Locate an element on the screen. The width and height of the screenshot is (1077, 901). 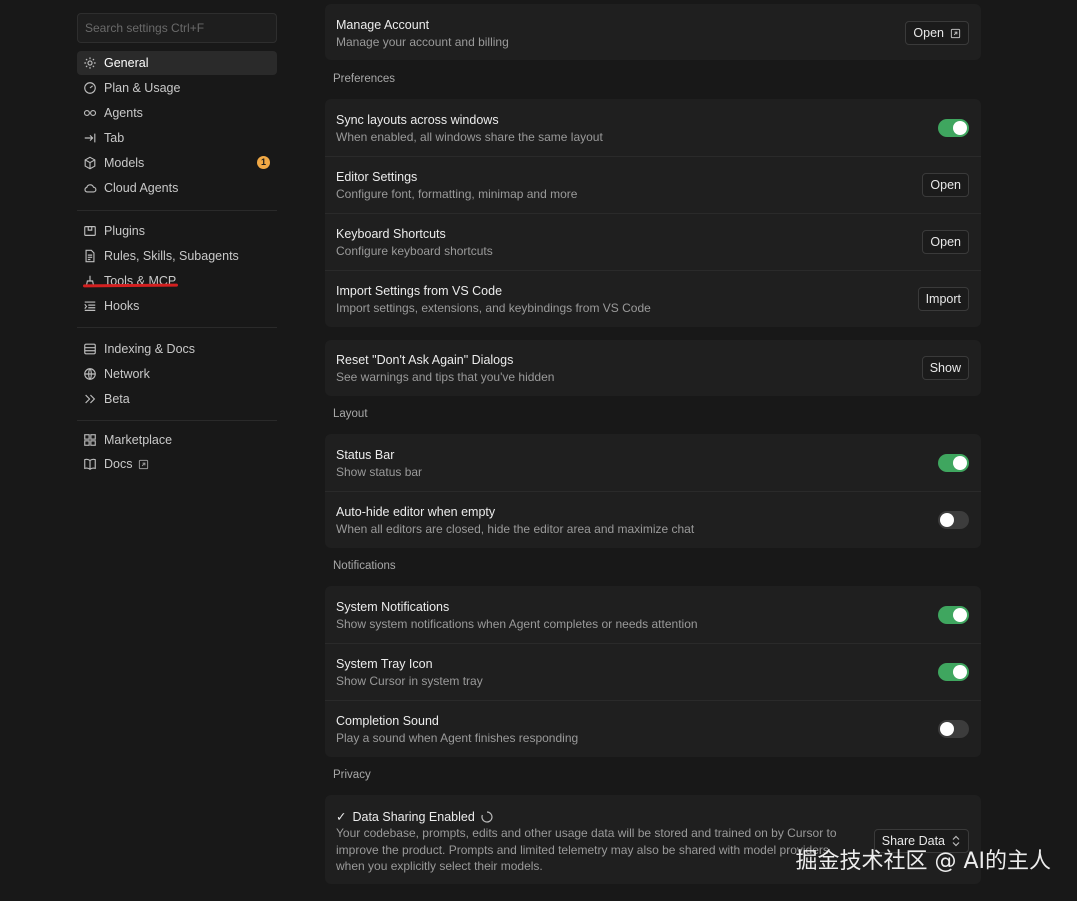
editor-settings-open-button: Open is located at coordinates (945, 185).